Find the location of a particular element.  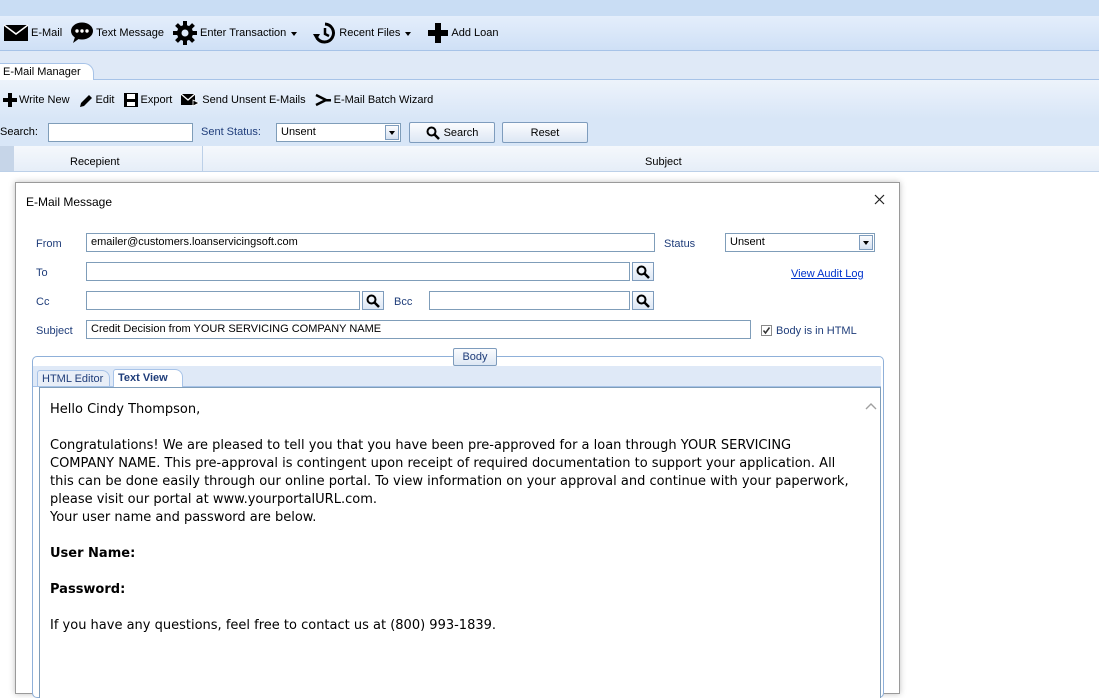

search-button-label: Search is located at coordinates (461, 132).